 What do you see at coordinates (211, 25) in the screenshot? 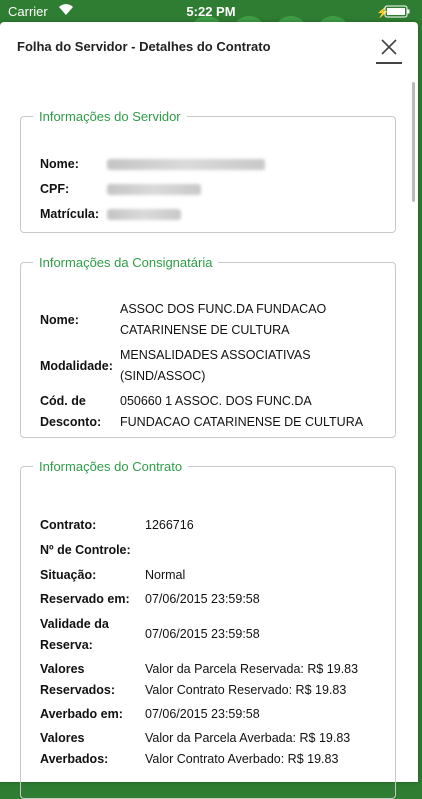
I see `status-bar: Carrier 5:22 PM ⚡` at bounding box center [211, 25].